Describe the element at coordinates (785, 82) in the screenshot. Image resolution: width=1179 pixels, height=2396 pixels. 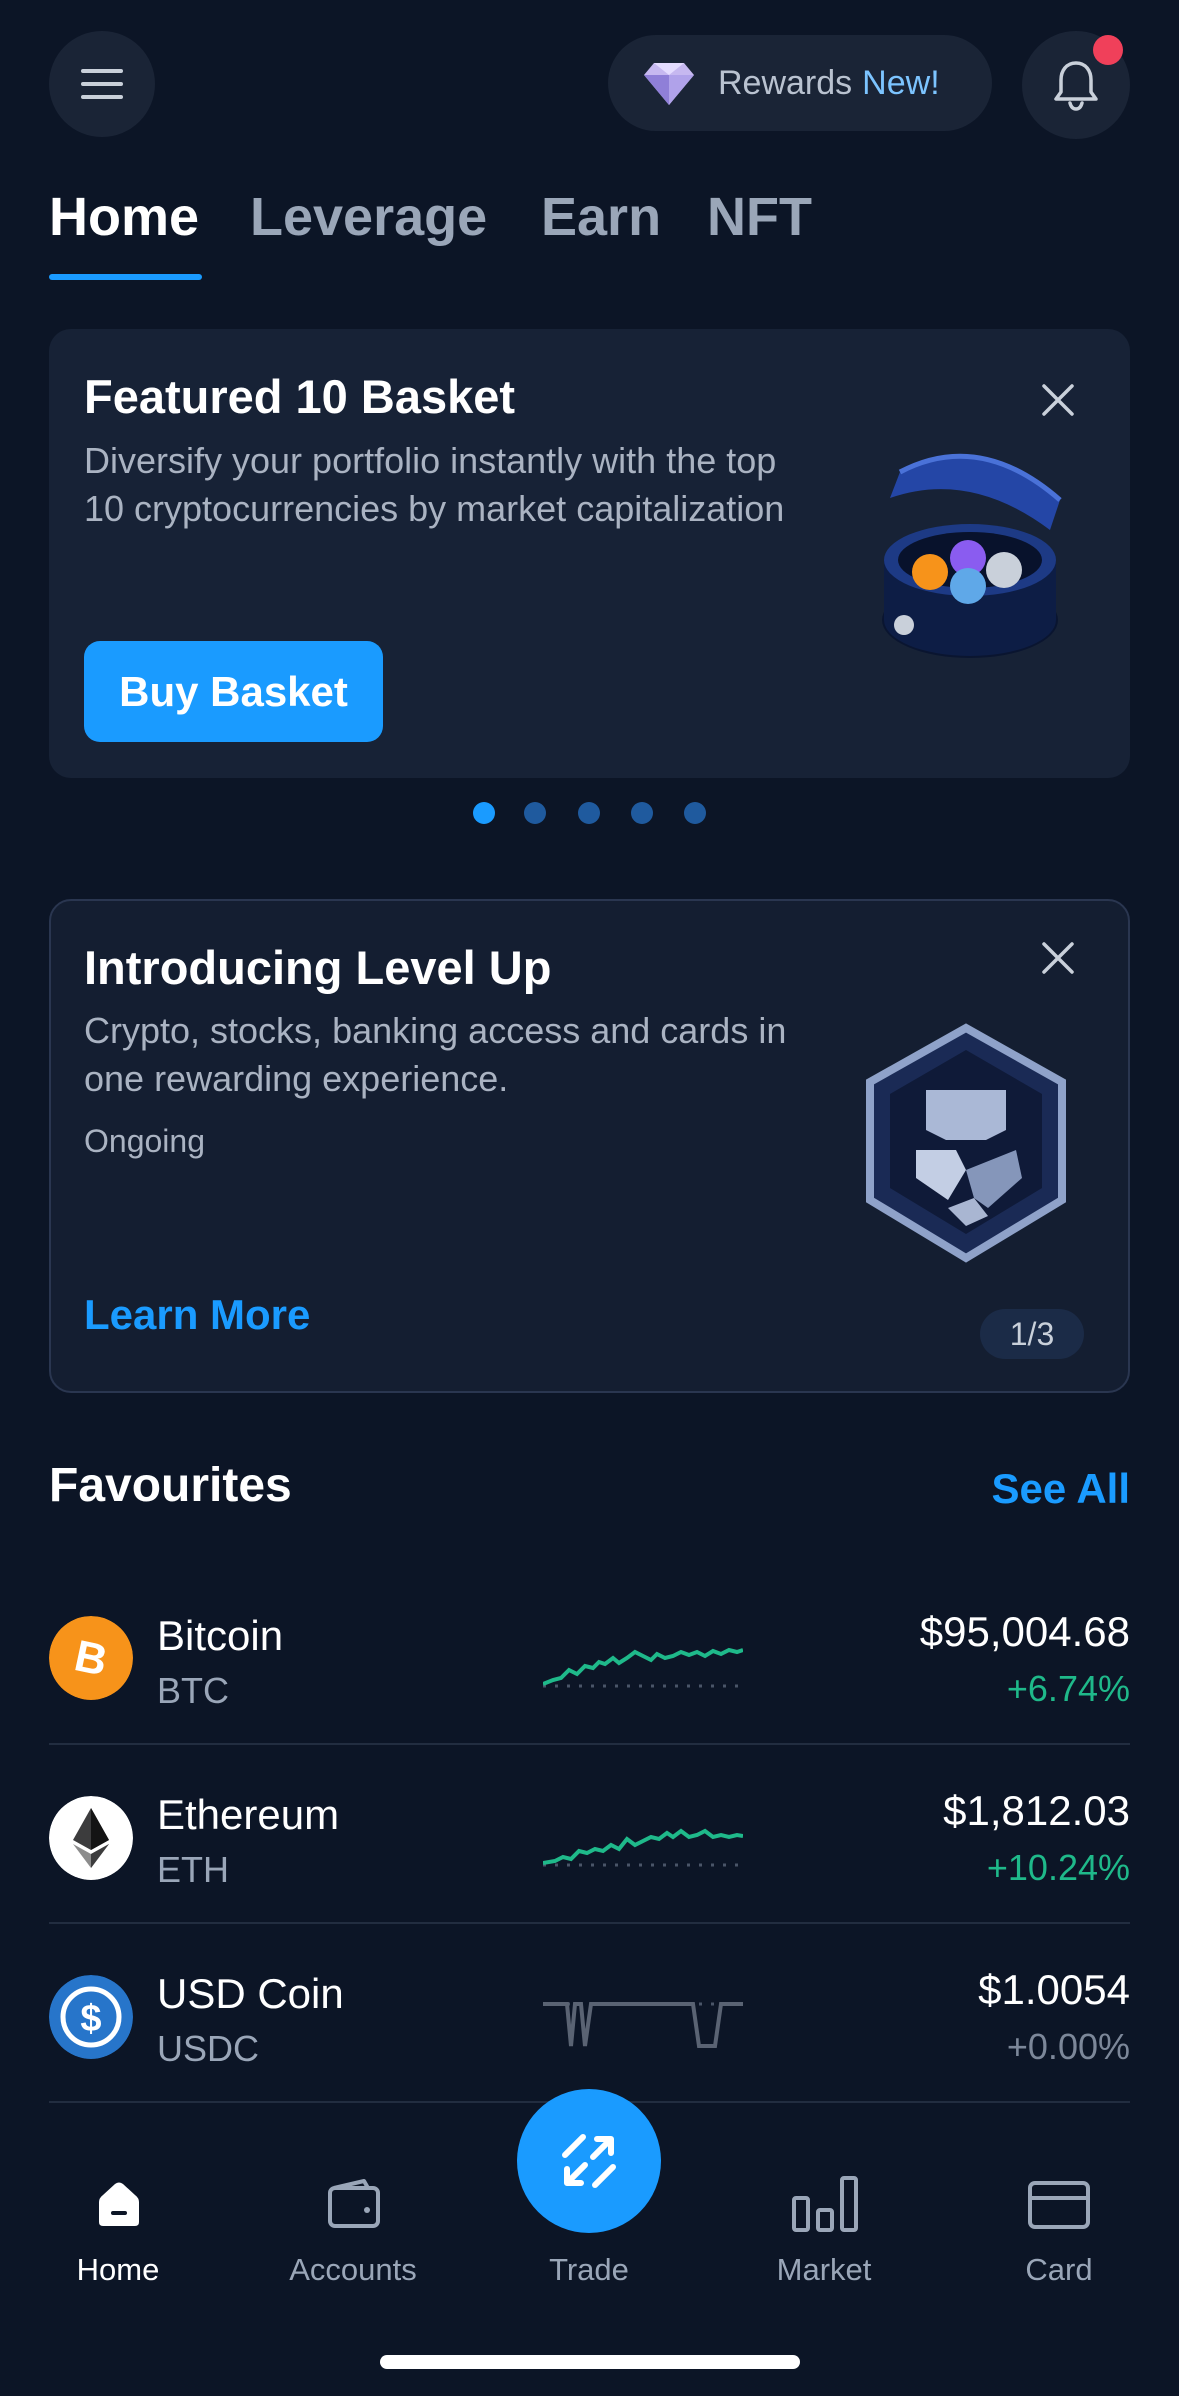
I see `rewards-label: Rewards` at that location.